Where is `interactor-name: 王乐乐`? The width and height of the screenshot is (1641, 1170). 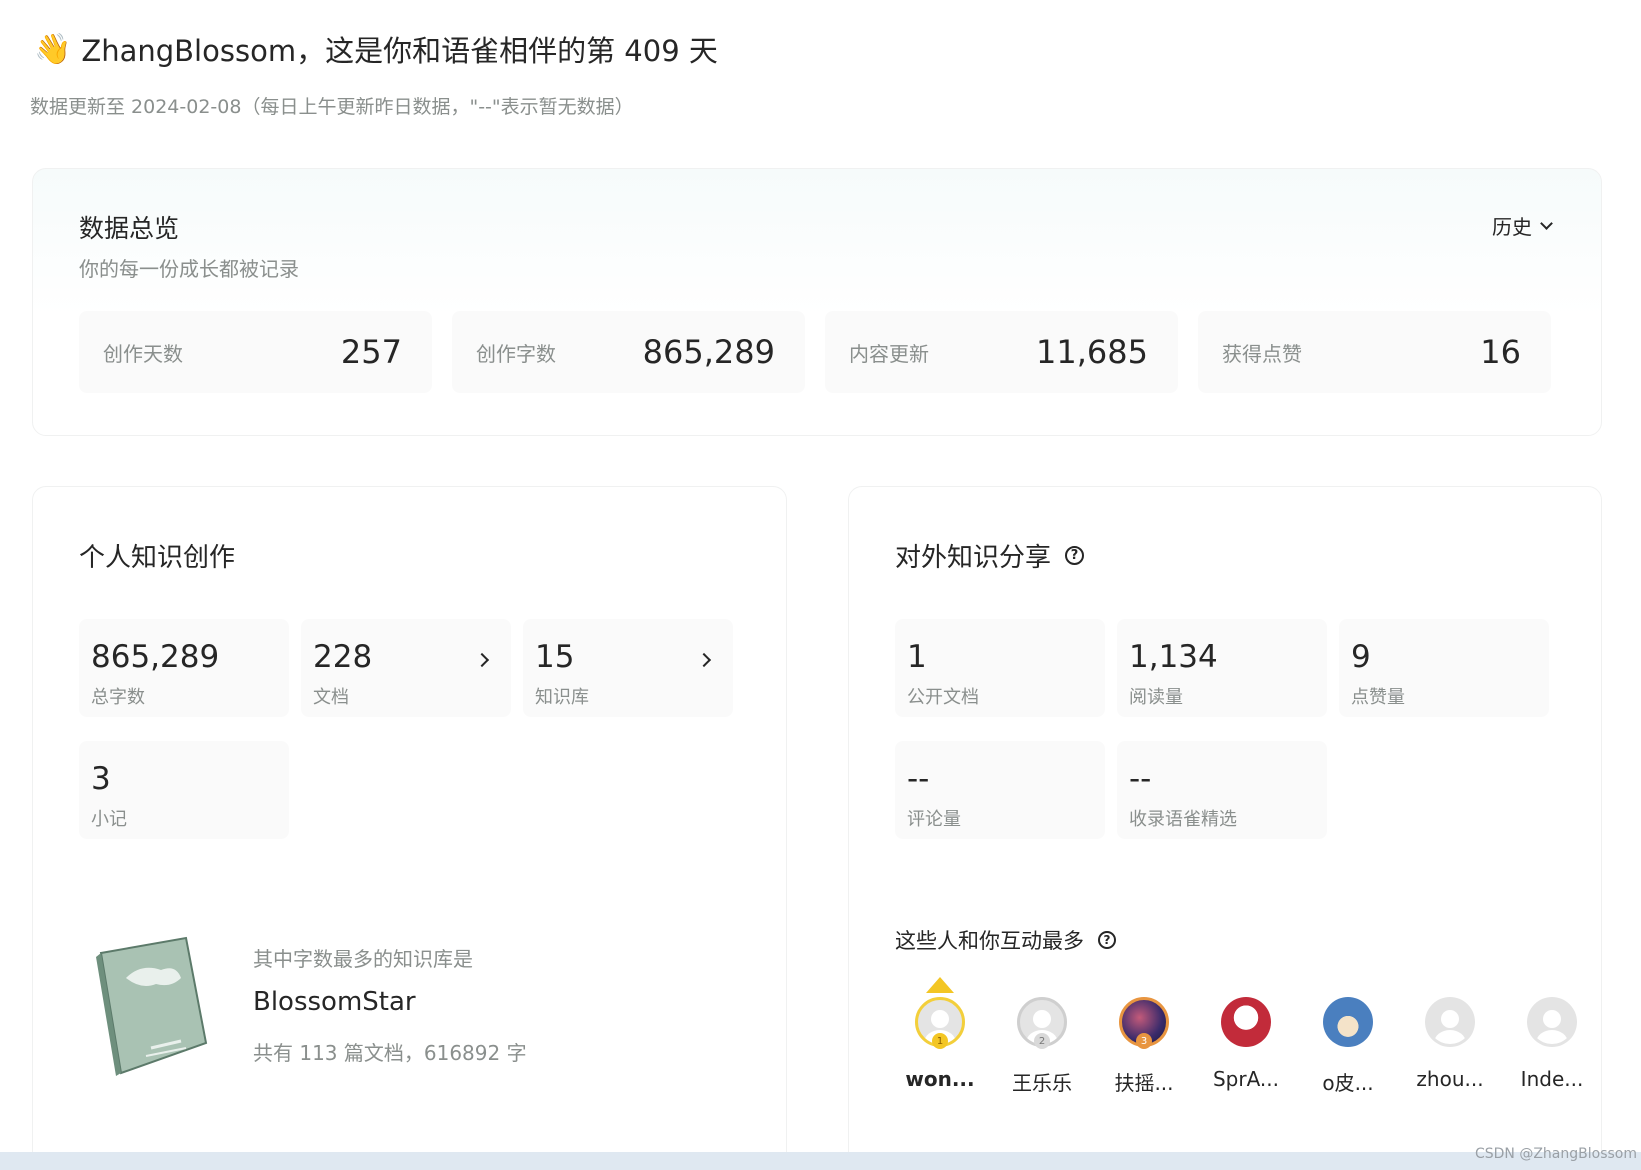 interactor-name: 王乐乐 is located at coordinates (1042, 1083).